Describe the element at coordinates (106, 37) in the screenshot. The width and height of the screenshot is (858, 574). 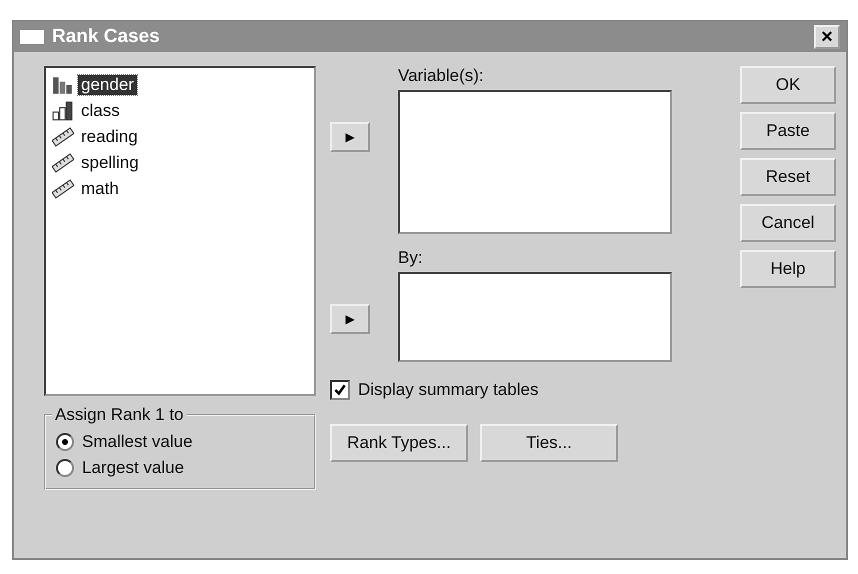
I see `window-title: Rank Cases` at that location.